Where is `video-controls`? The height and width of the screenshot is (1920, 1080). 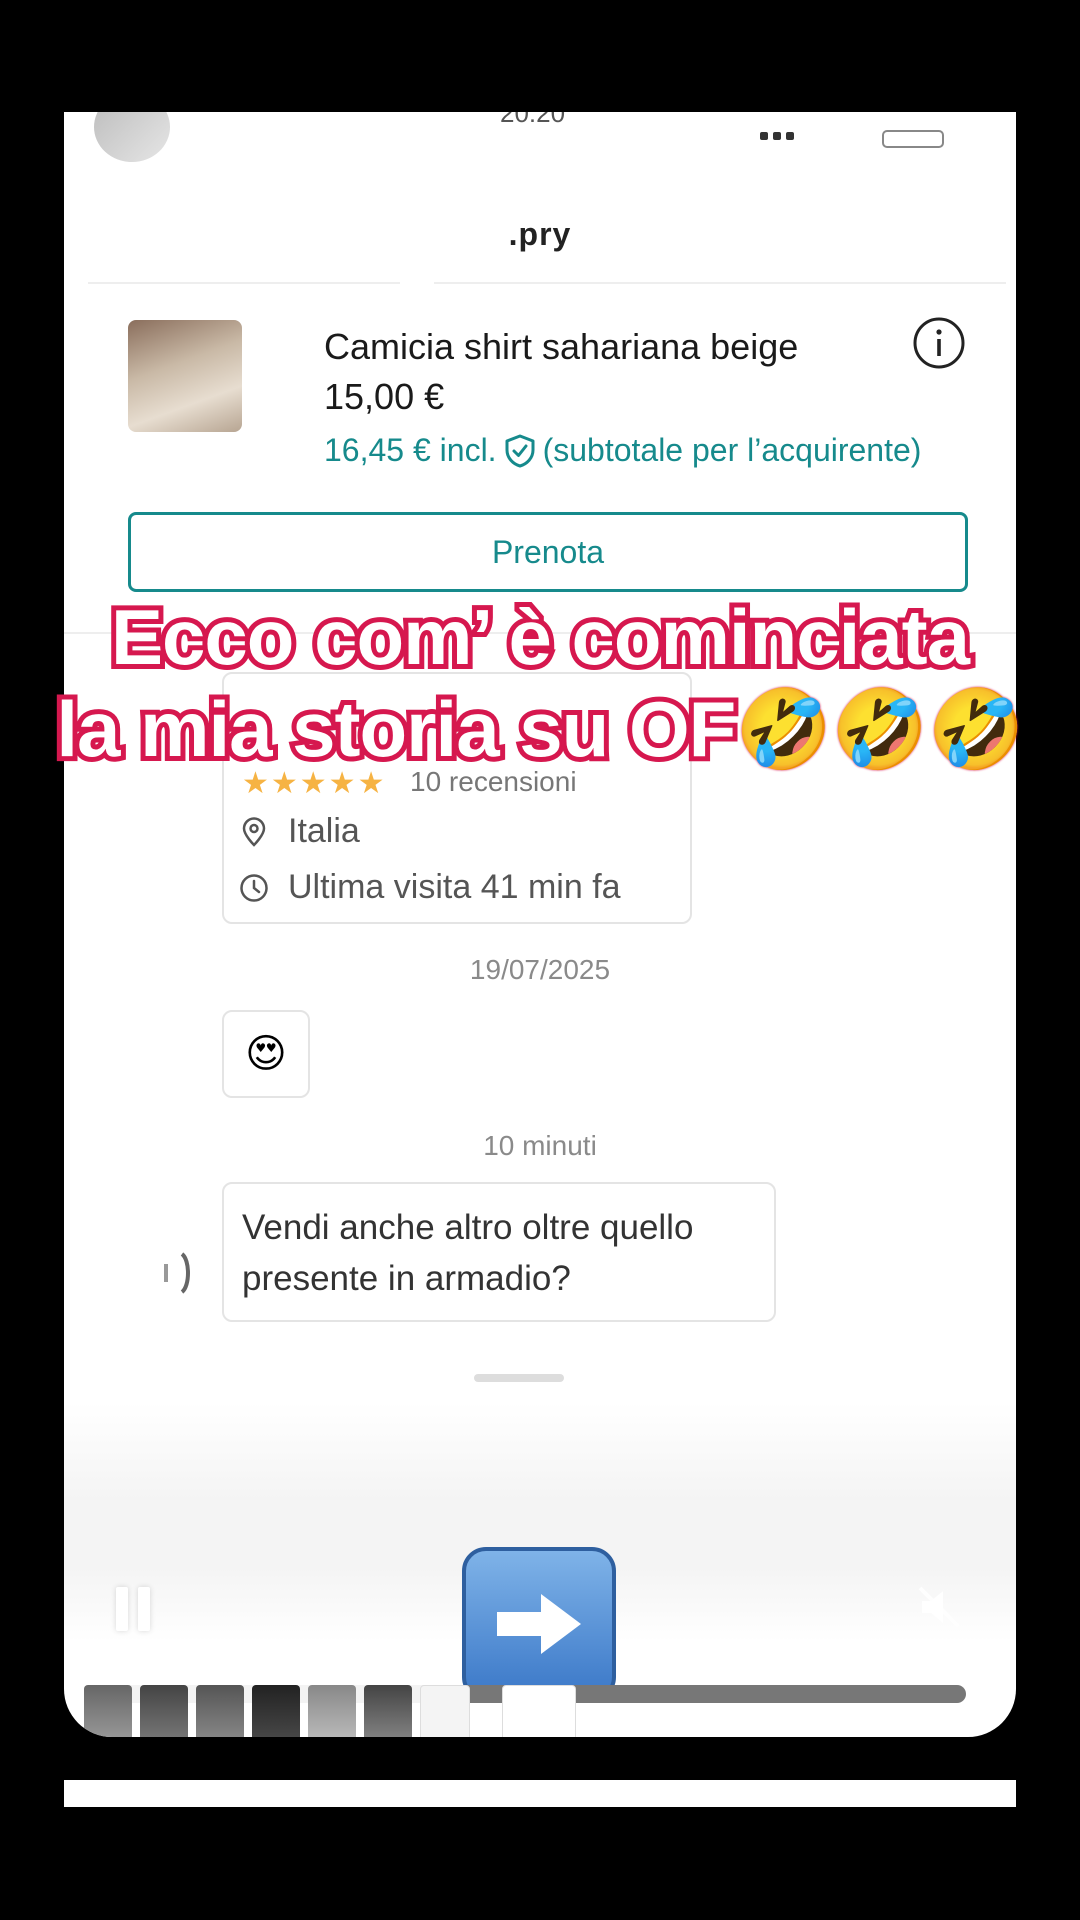 video-controls is located at coordinates (540, 1552).